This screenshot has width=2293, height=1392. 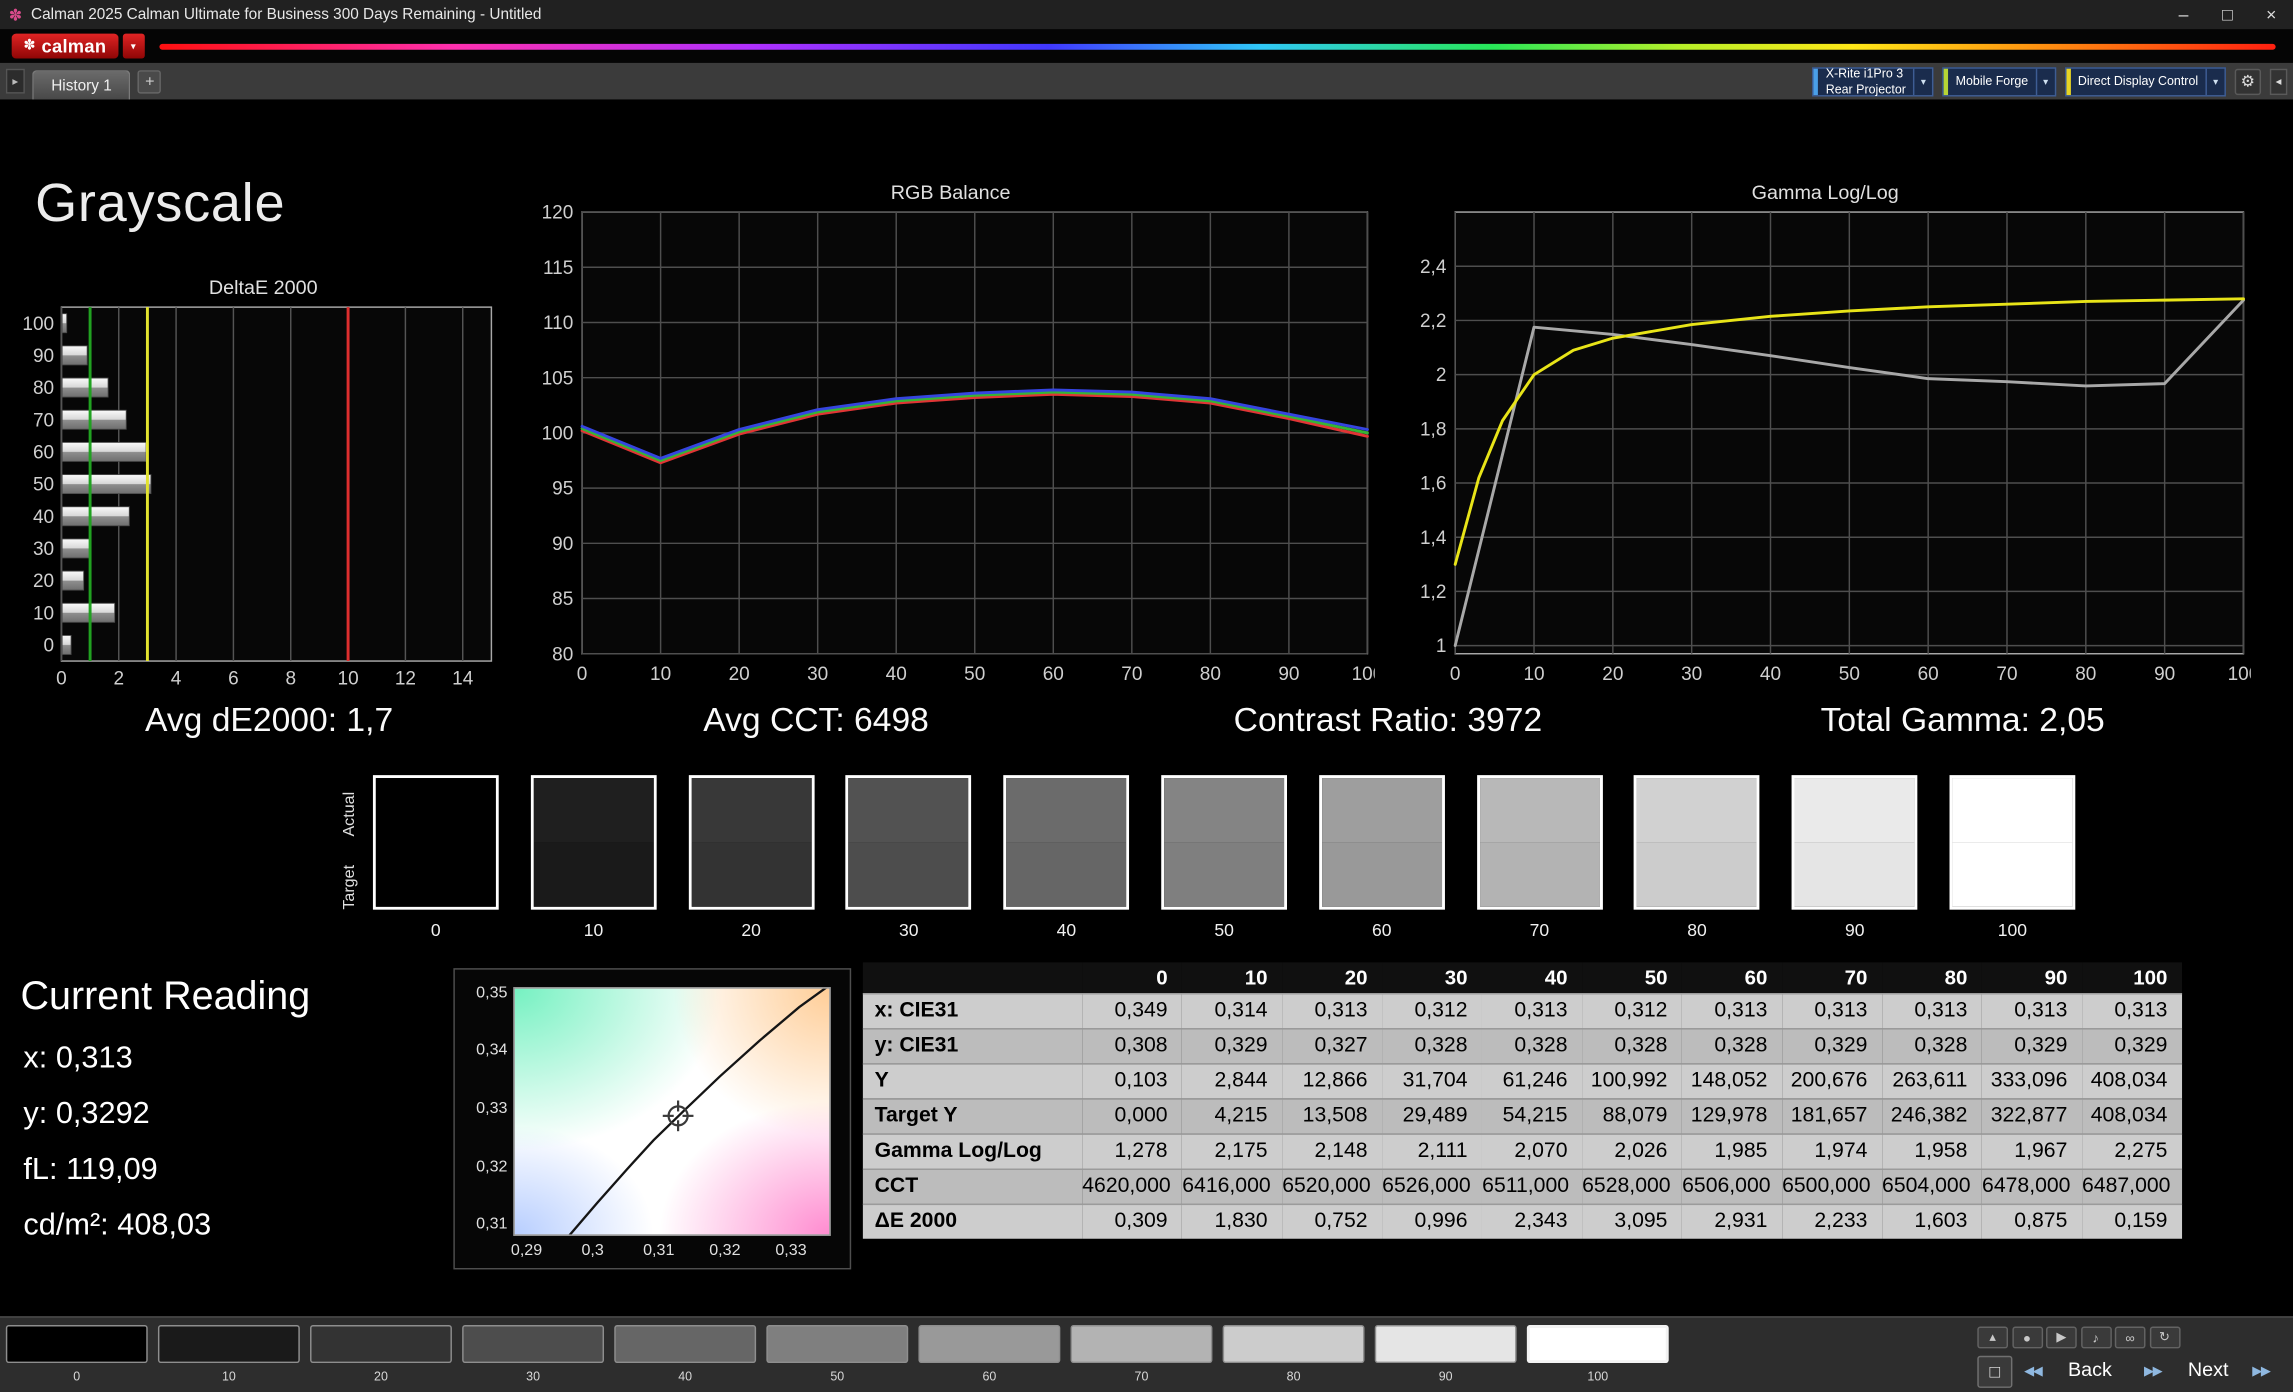 What do you see at coordinates (1381, 874) in the screenshot?
I see `swatch-target` at bounding box center [1381, 874].